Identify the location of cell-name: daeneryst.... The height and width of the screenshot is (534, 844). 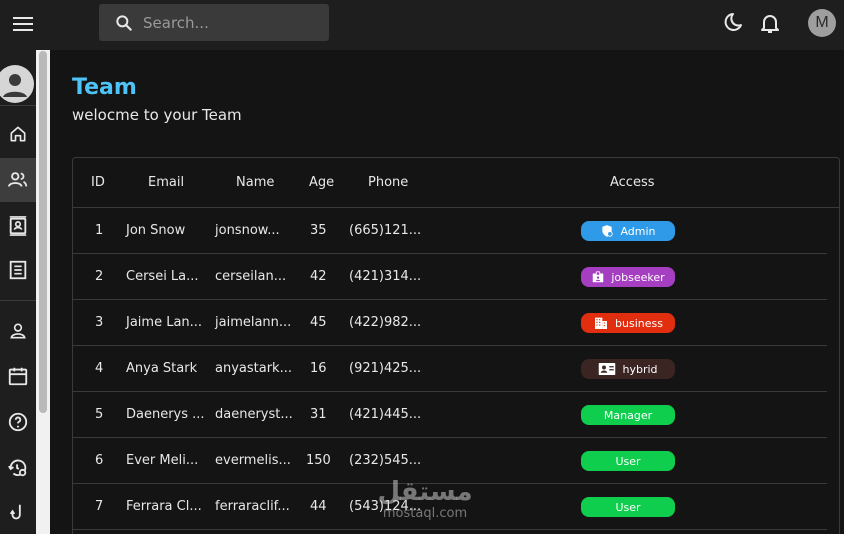
(254, 414).